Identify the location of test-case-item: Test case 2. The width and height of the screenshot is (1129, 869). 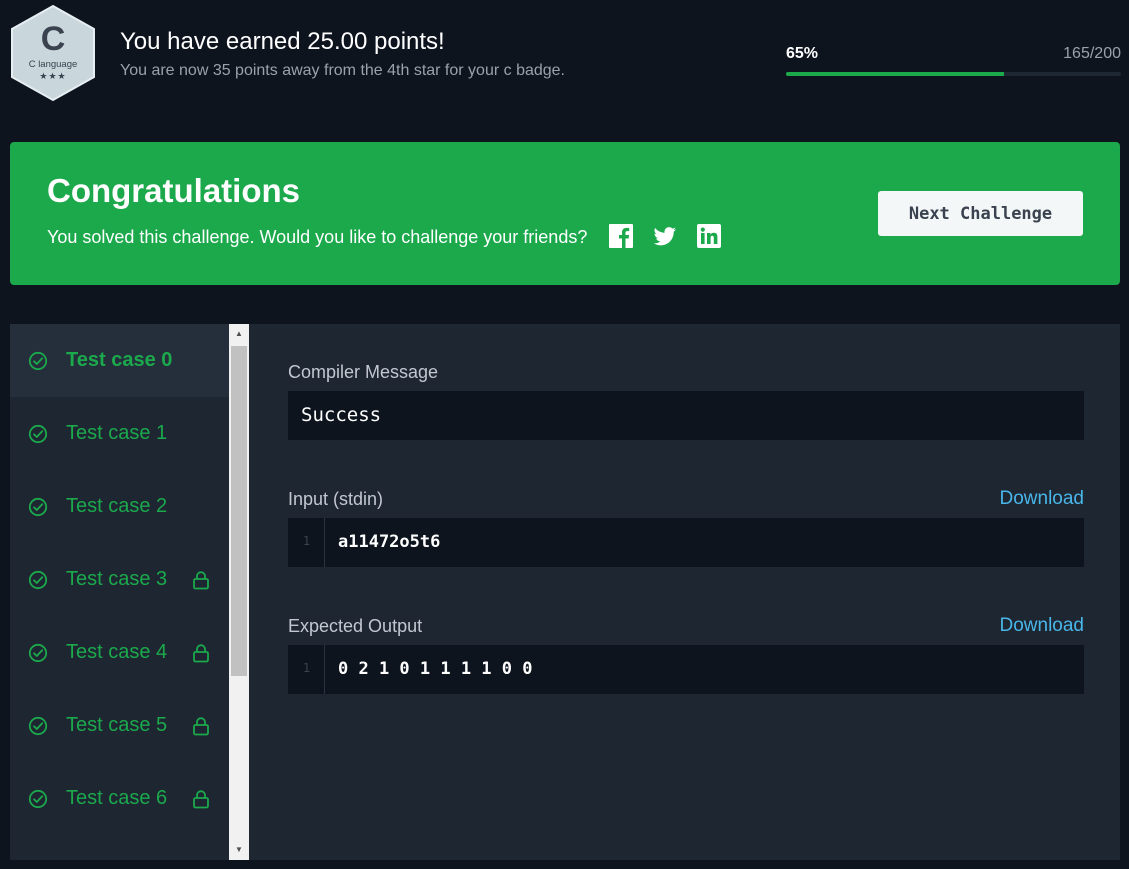
(119, 506).